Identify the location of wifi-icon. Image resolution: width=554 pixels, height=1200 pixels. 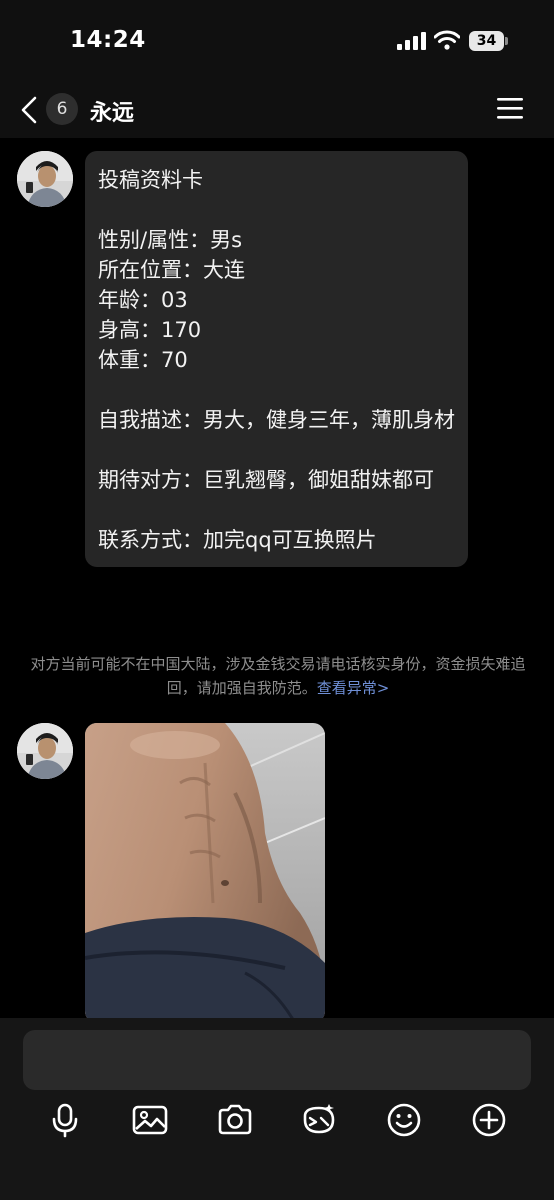
(447, 40).